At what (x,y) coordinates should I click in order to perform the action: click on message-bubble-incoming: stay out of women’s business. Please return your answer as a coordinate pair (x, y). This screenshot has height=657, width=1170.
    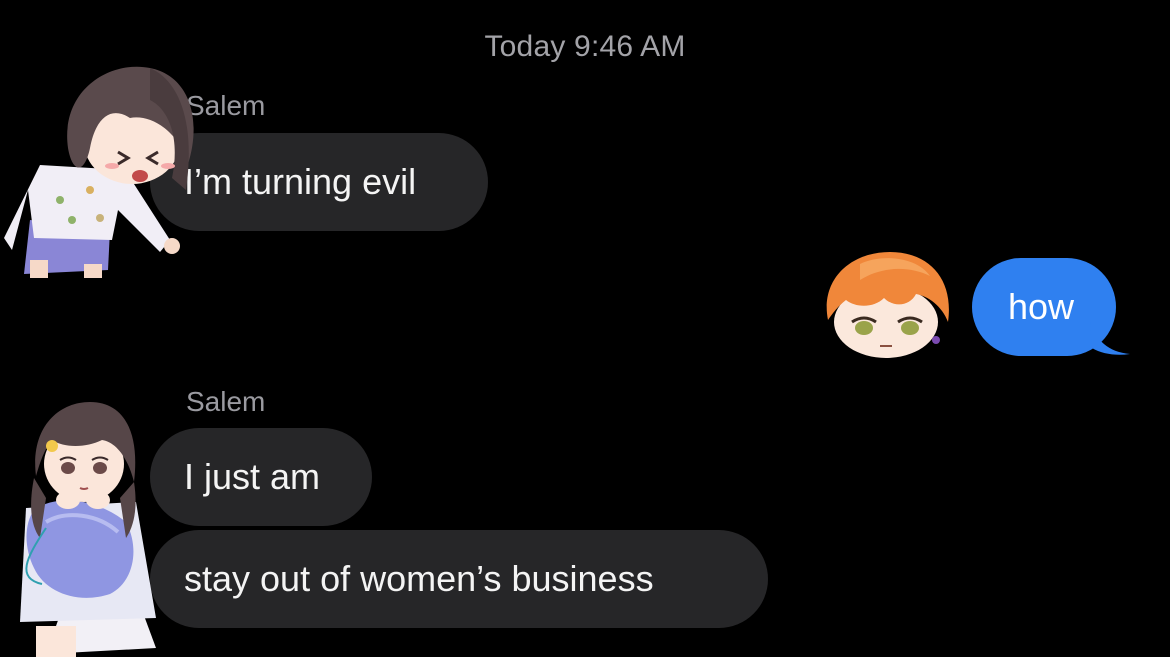
    Looking at the image, I should click on (459, 579).